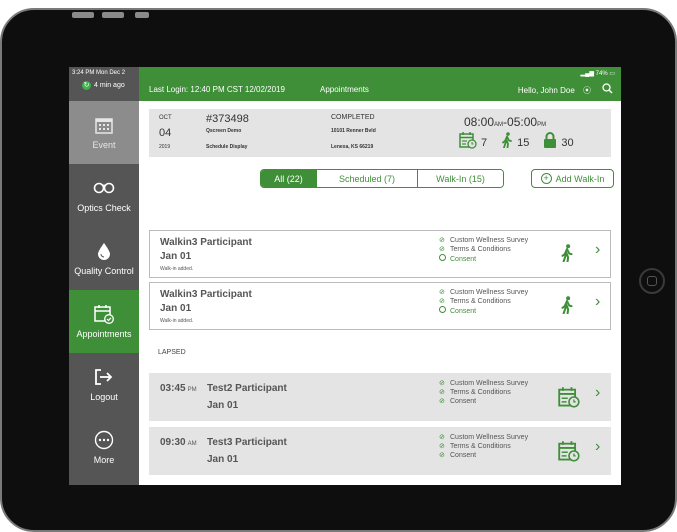  I want to click on sidebar-item-appointments: Appointments, so click(104, 321).